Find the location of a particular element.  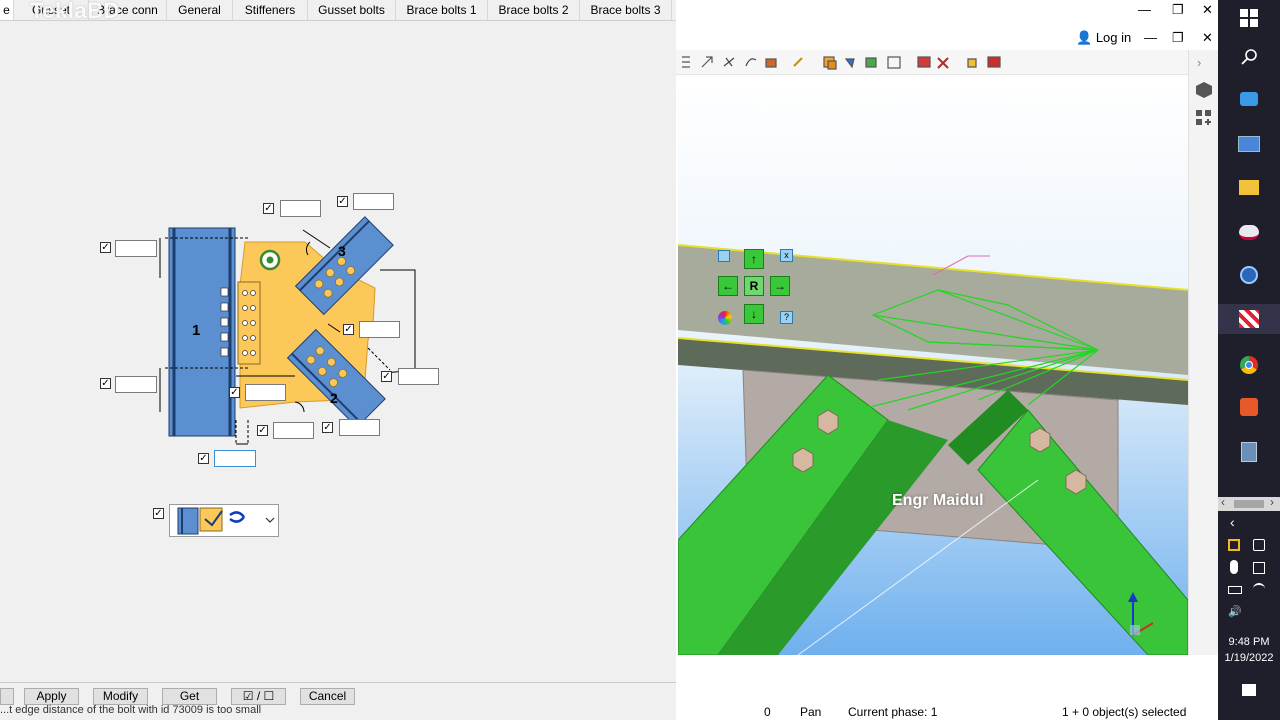

nav-close-button: x is located at coordinates (786, 255).